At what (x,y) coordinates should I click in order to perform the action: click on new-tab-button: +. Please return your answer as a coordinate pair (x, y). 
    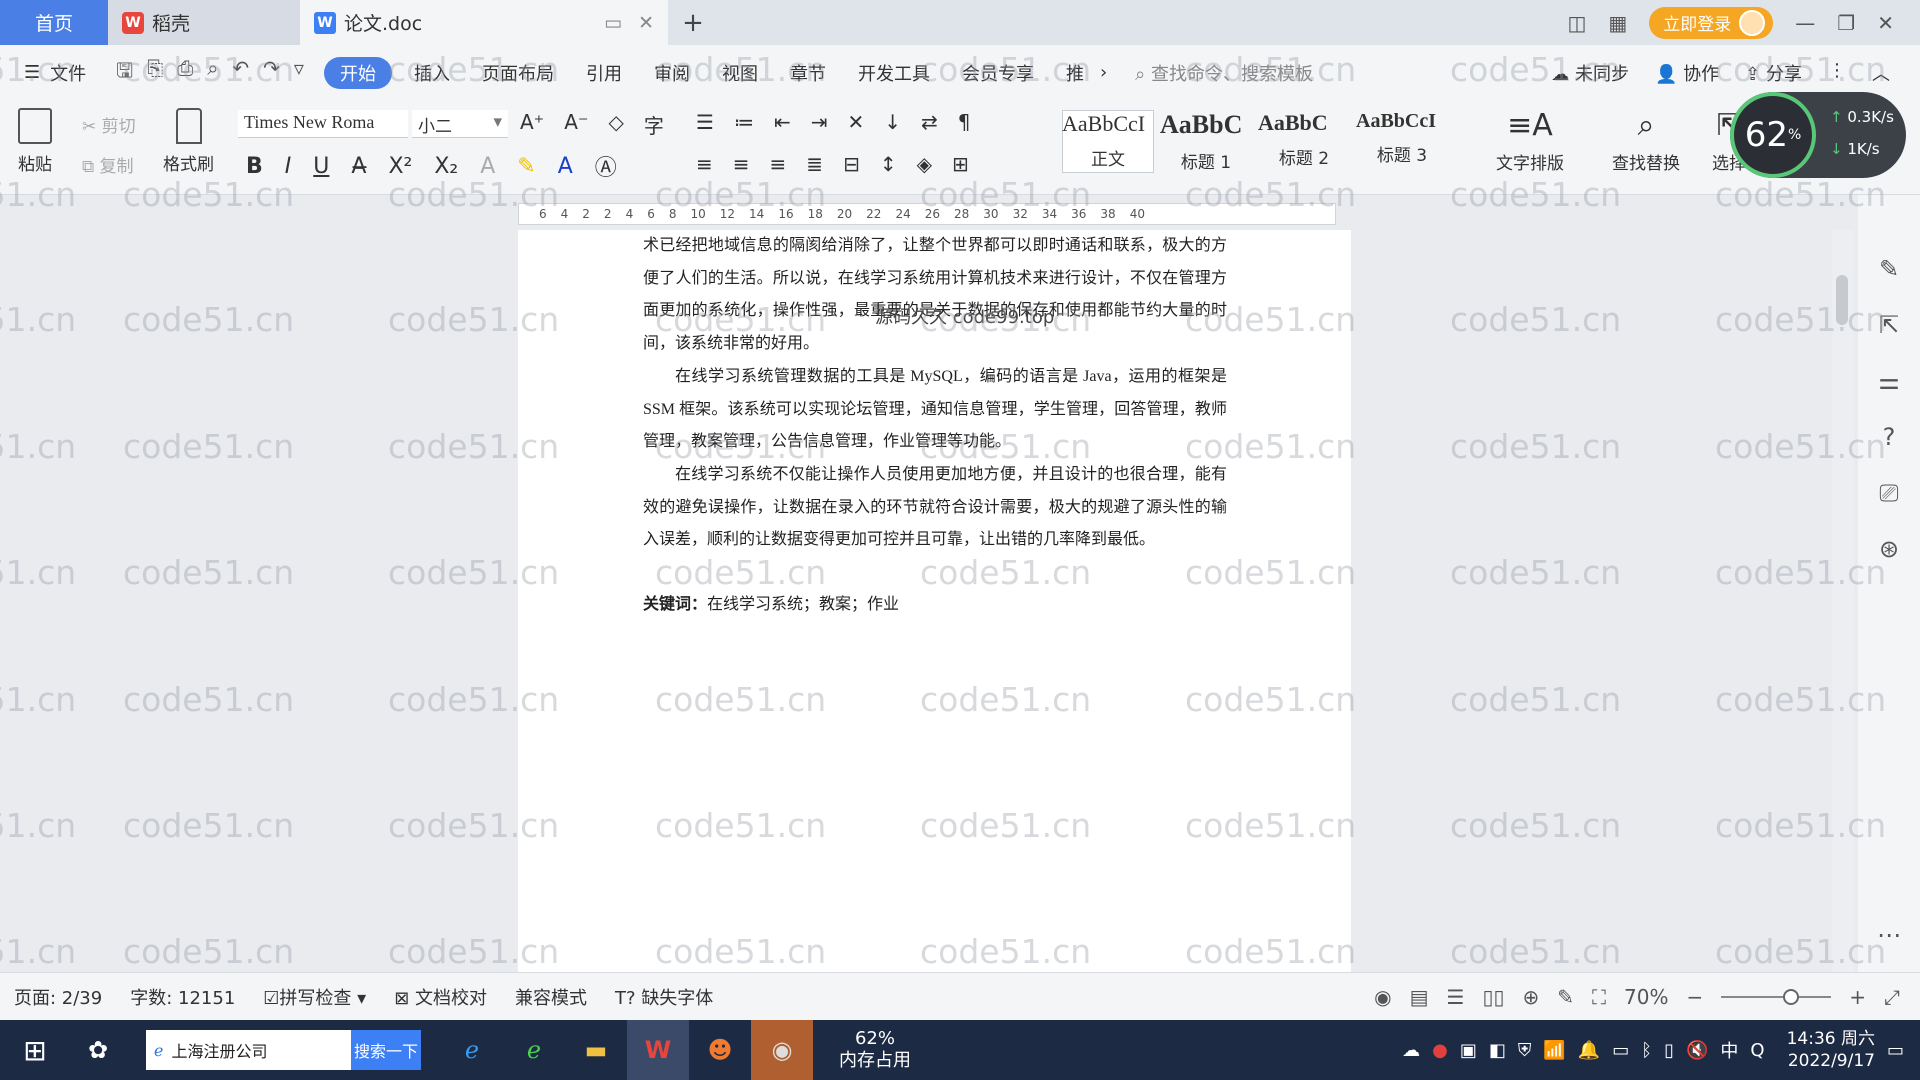
    Looking at the image, I should click on (693, 22).